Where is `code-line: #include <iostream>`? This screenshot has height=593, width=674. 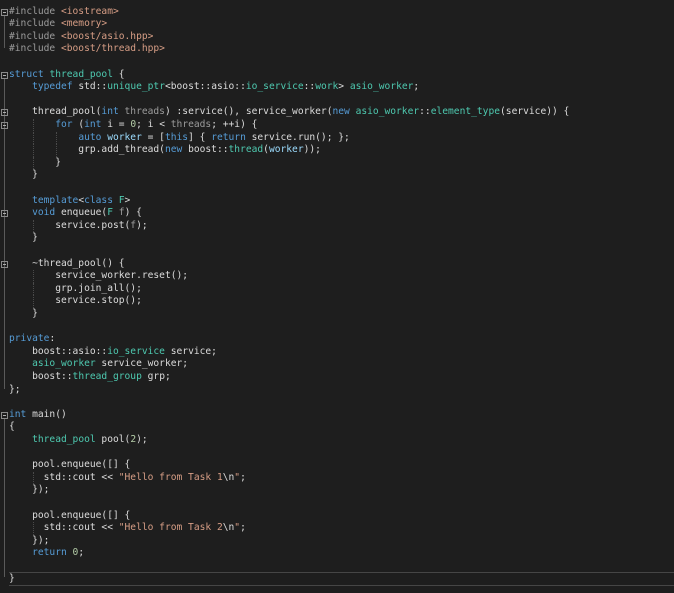
code-line: #include <iostream> is located at coordinates (337, 12).